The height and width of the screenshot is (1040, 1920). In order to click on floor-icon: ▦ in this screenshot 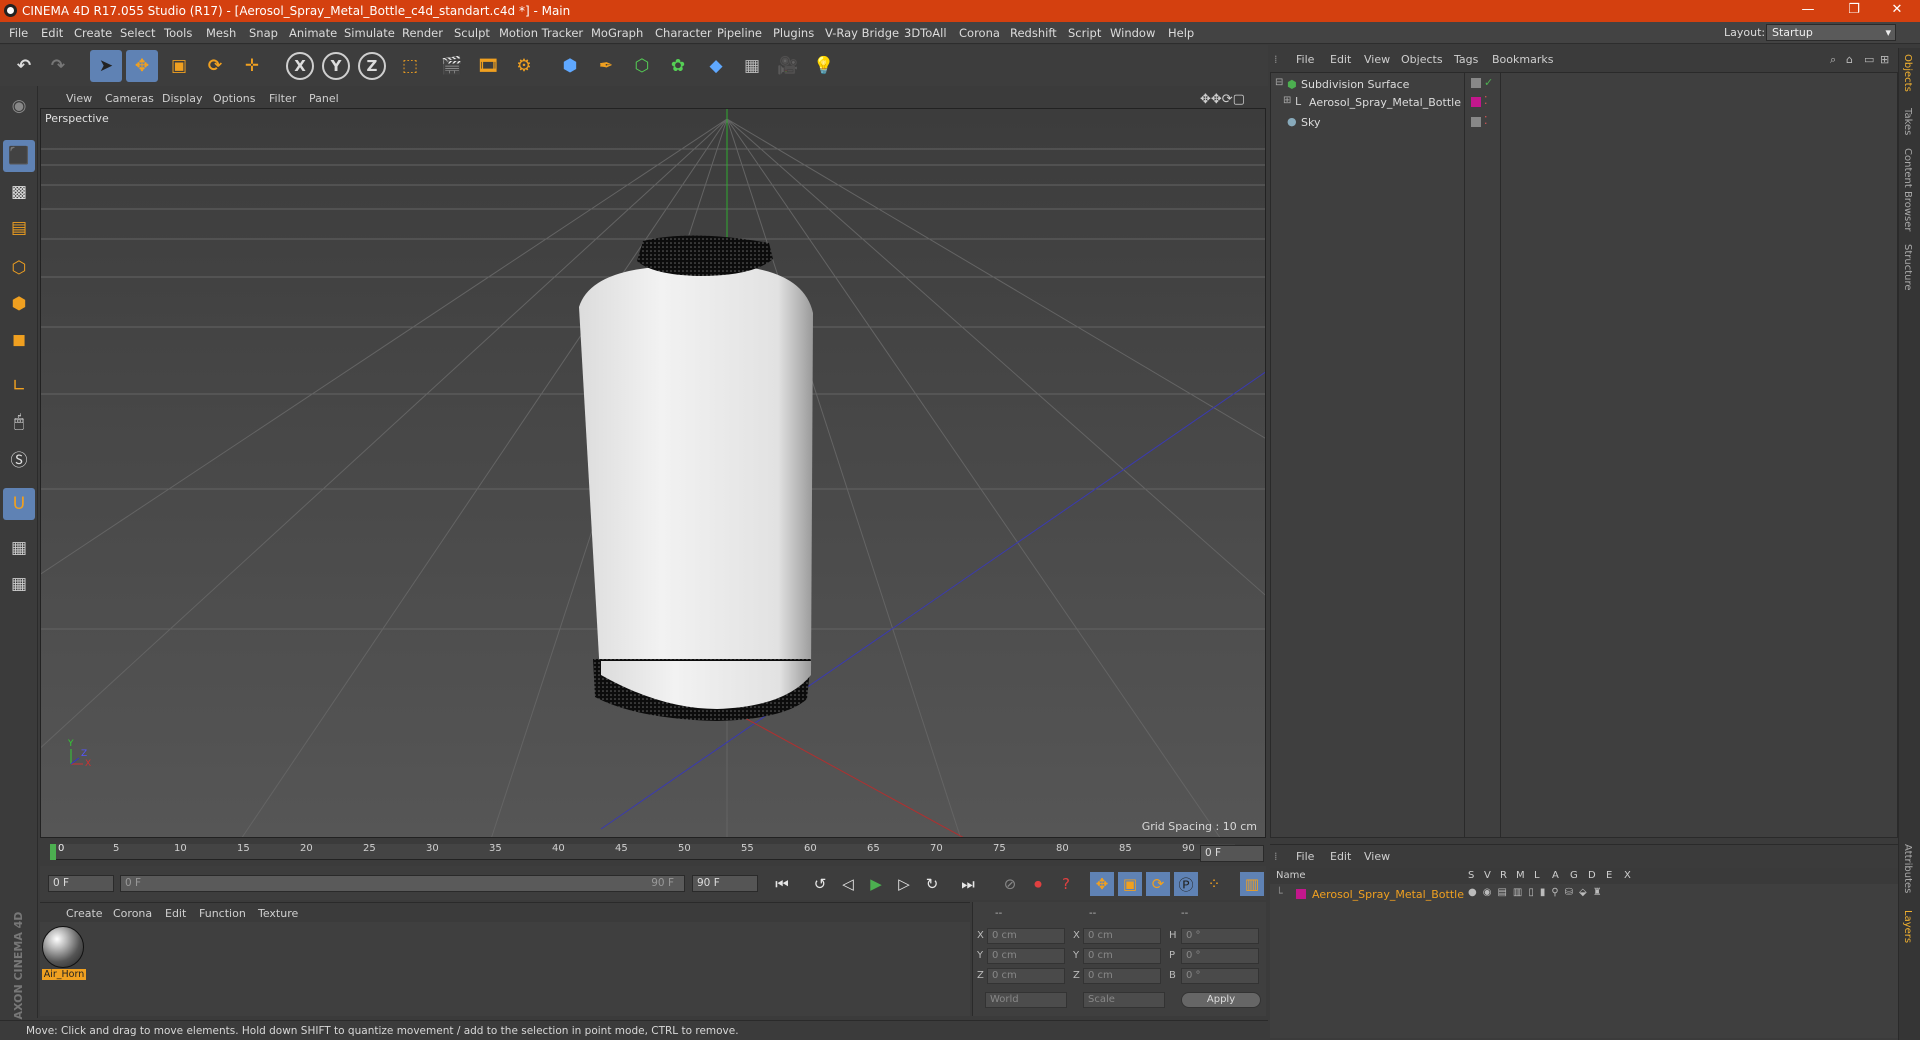, I will do `click(752, 66)`.